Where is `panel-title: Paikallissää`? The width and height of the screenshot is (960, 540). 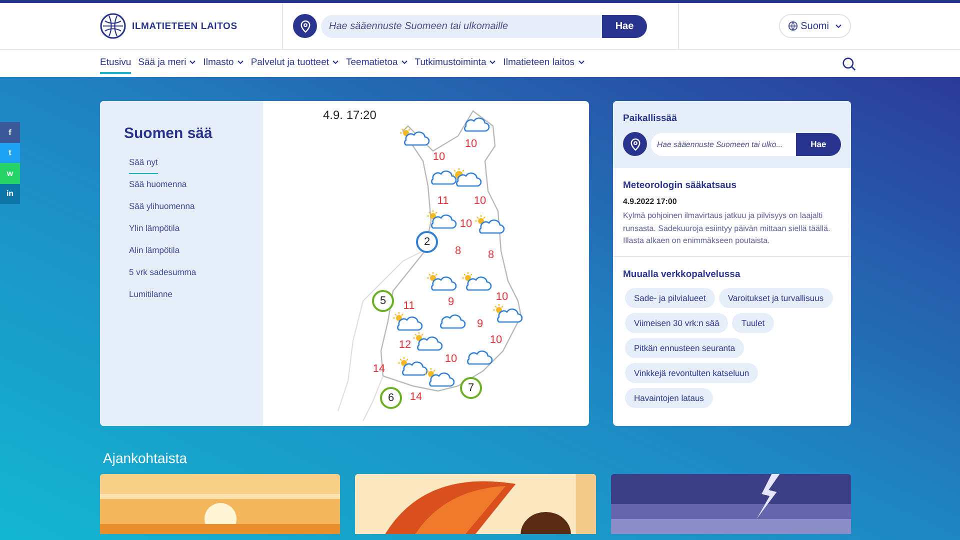 panel-title: Paikallissää is located at coordinates (650, 118).